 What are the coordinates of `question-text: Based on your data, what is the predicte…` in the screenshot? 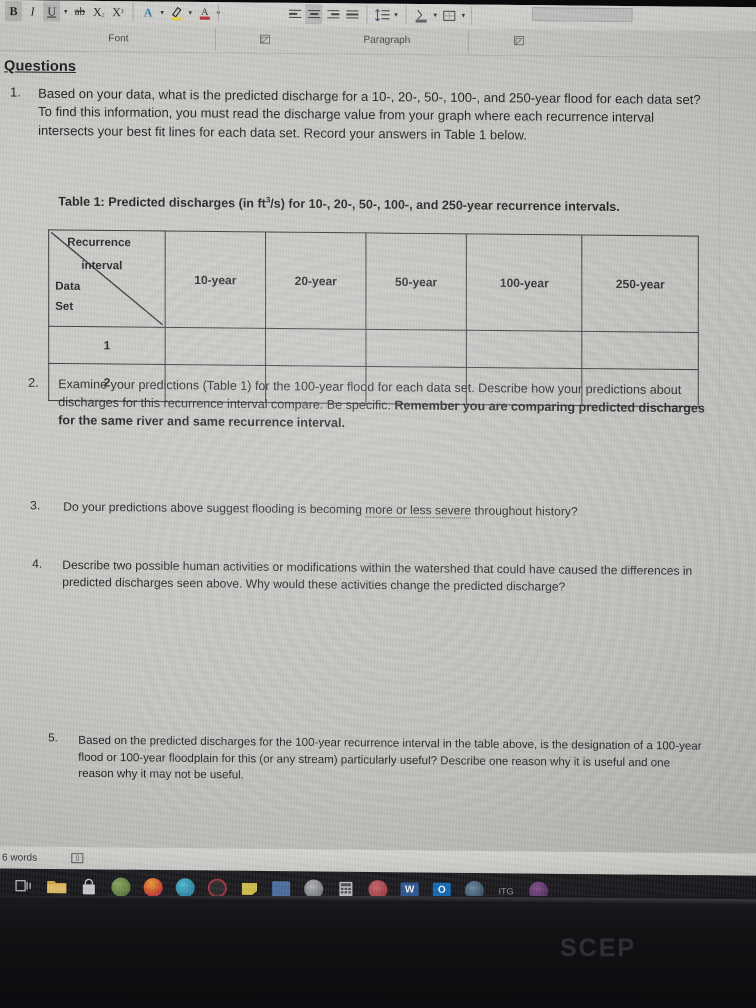 It's located at (375, 116).